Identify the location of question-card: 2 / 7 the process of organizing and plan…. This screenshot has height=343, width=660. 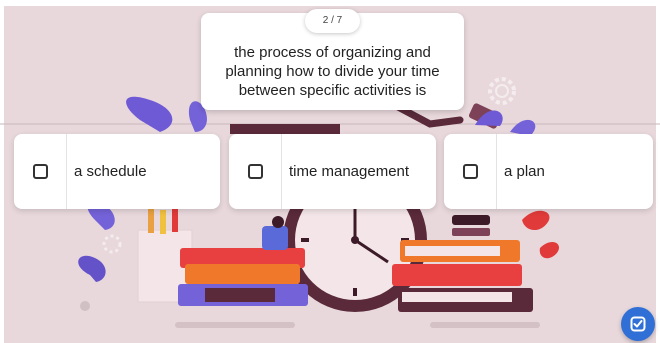
(332, 59).